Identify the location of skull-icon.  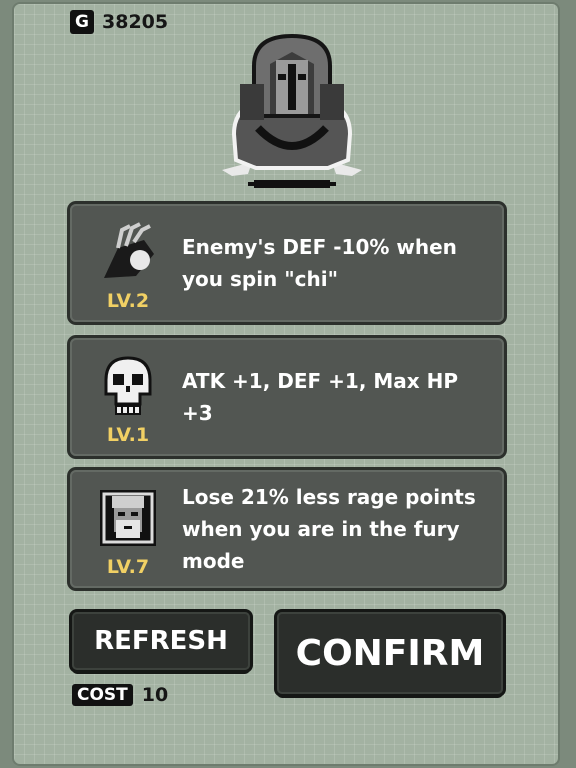
(128, 385).